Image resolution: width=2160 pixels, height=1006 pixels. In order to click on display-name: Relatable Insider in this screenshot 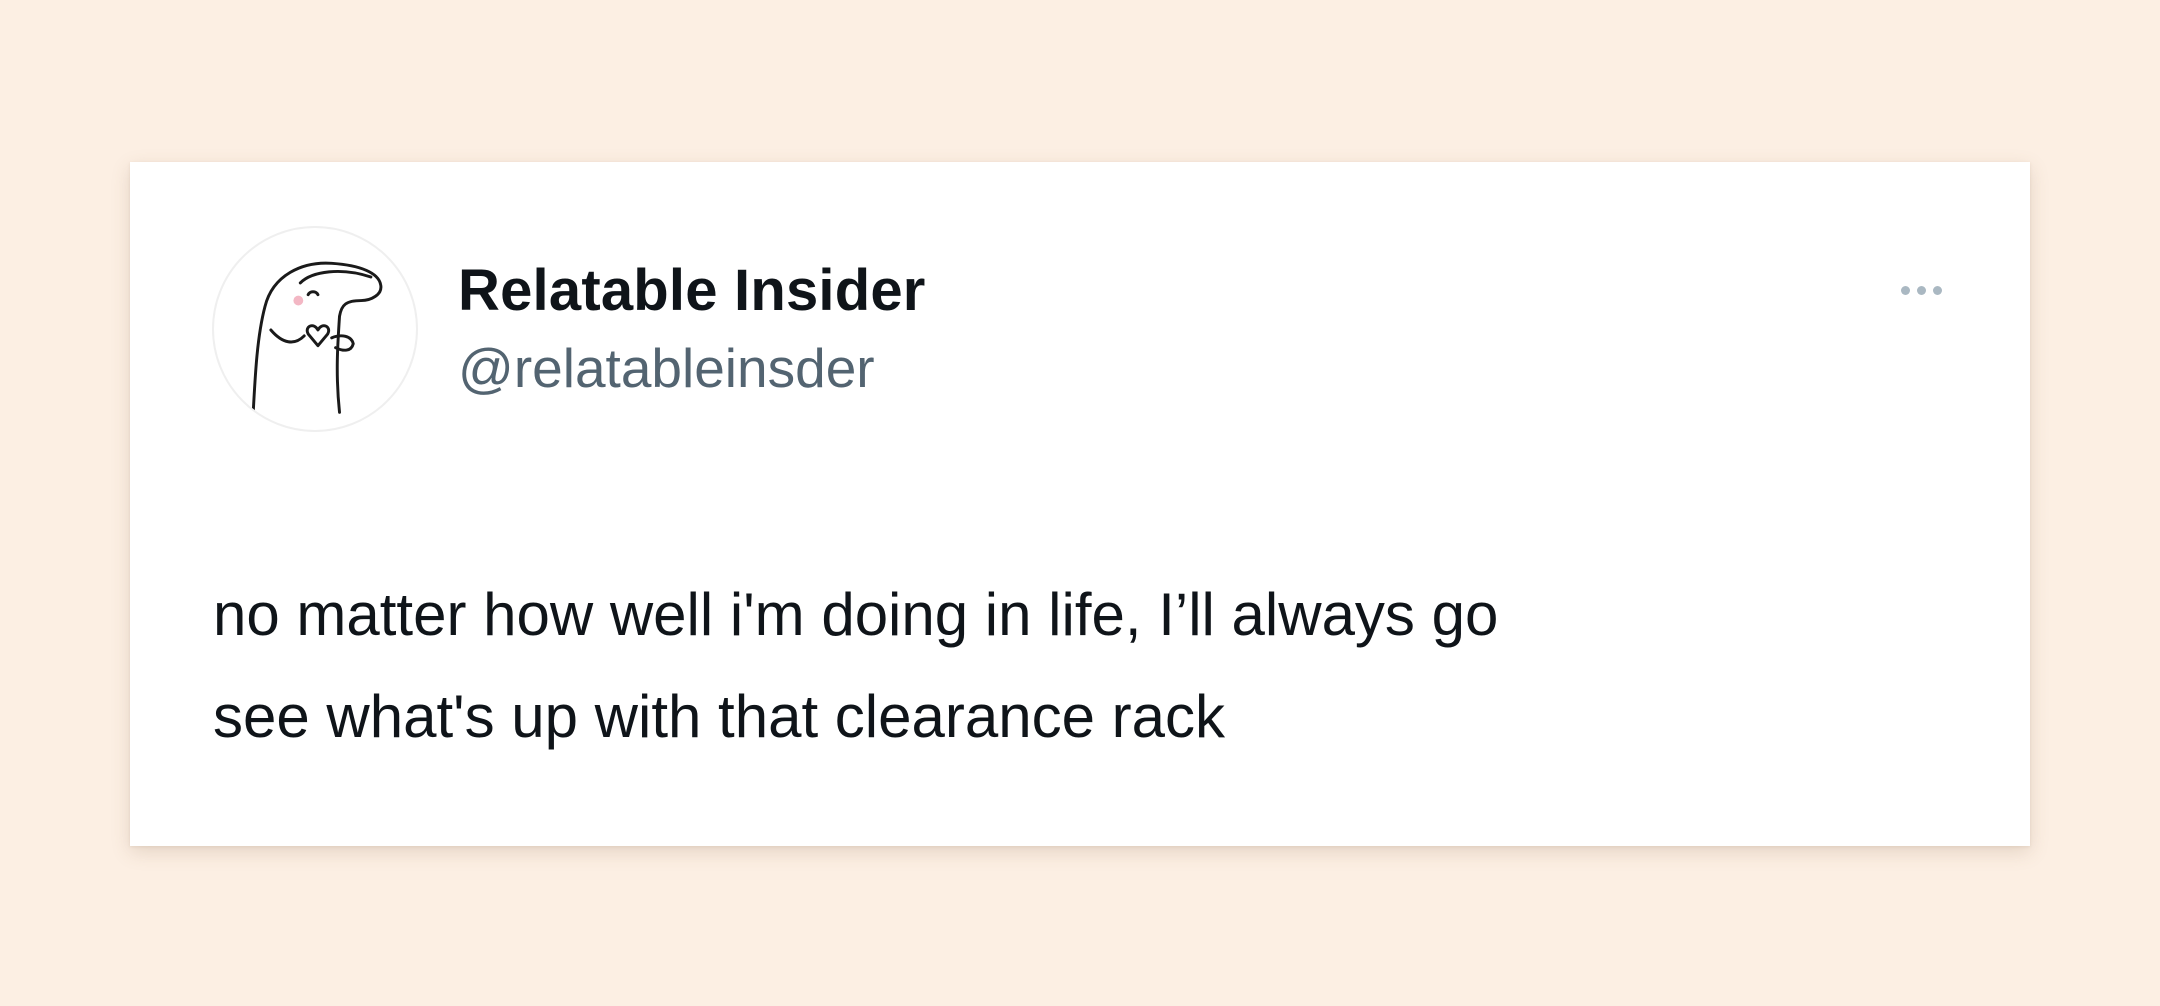, I will do `click(692, 291)`.